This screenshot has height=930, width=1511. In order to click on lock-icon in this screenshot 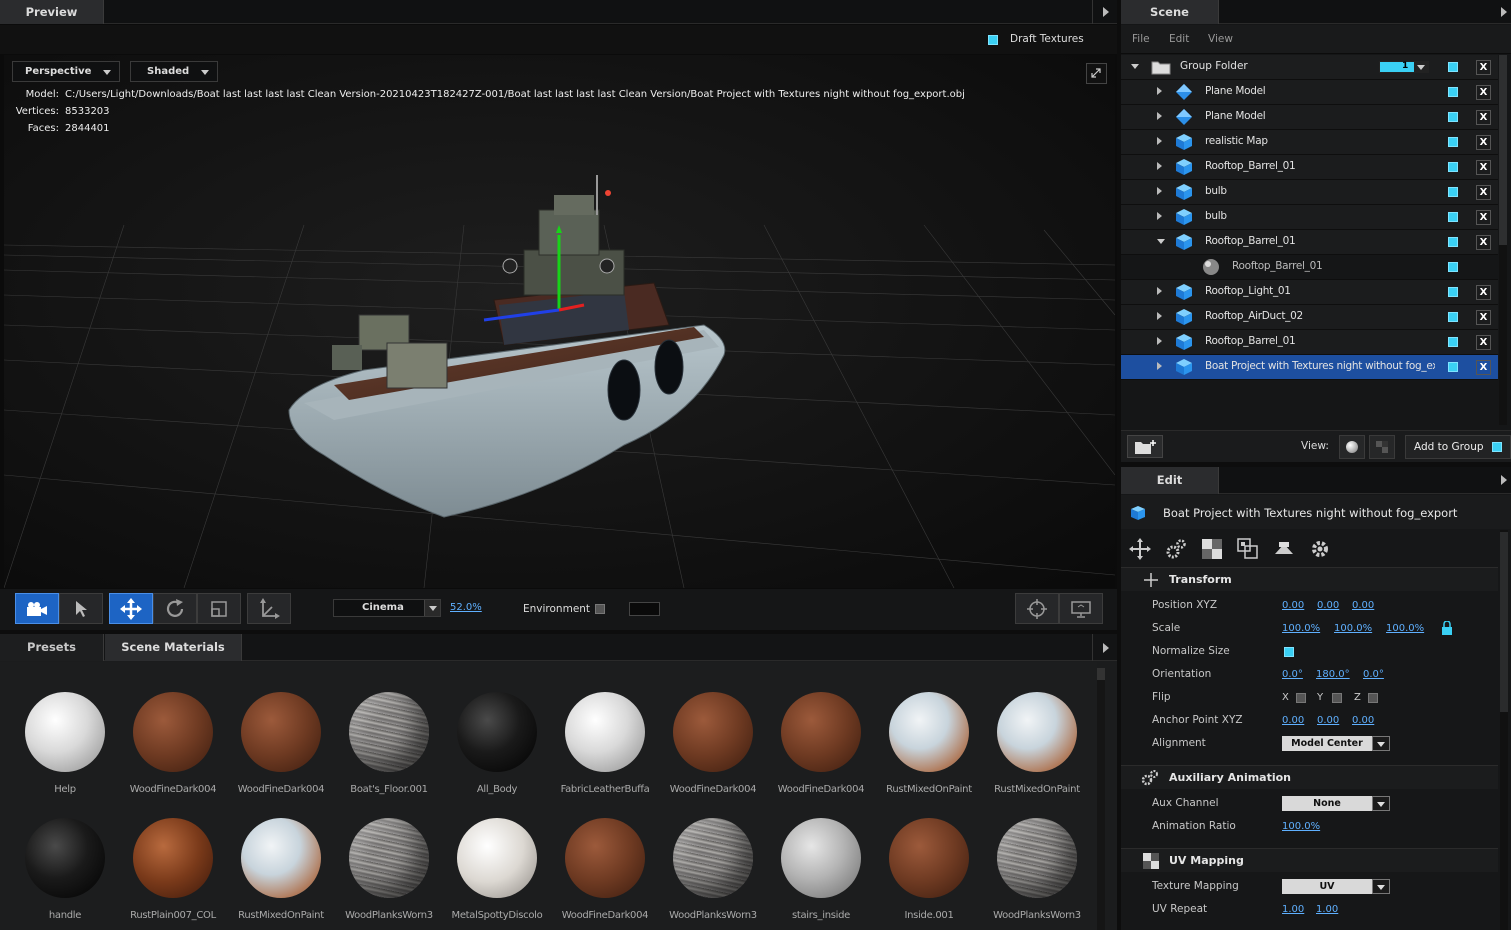, I will do `click(1447, 628)`.